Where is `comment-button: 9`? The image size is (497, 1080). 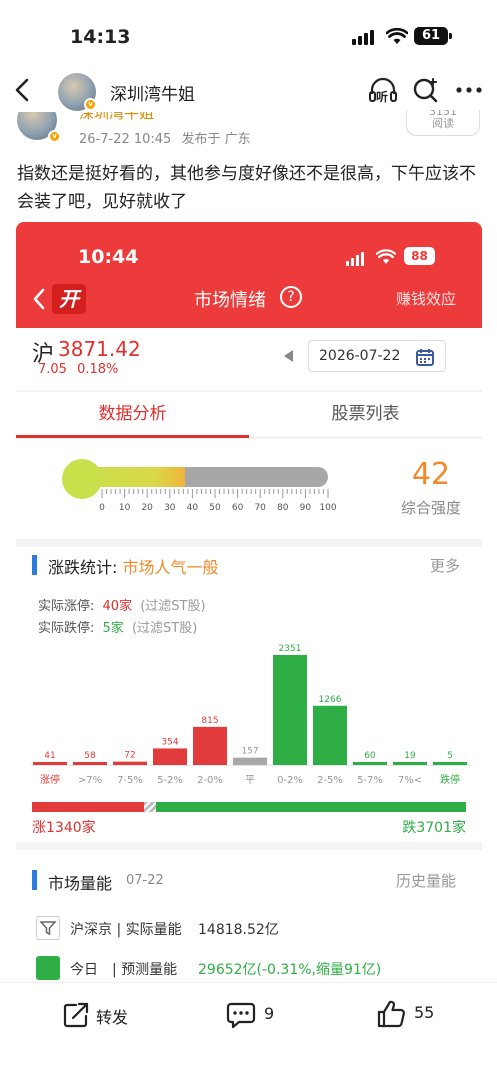
comment-button: 9 is located at coordinates (256, 1016).